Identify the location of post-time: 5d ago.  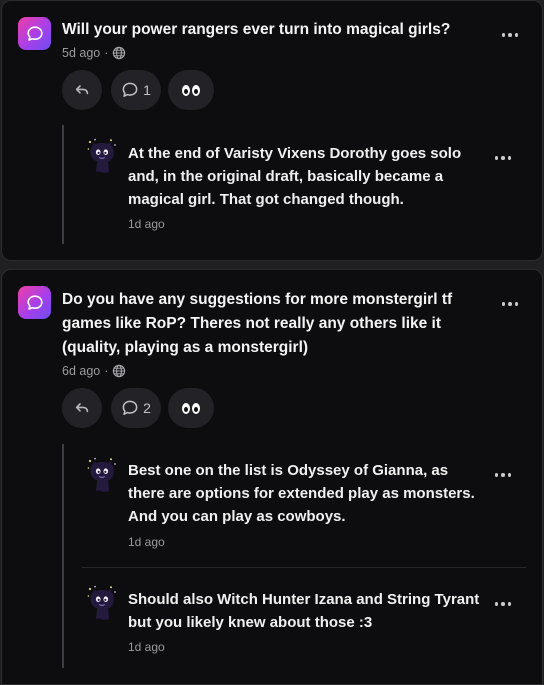
(81, 53).